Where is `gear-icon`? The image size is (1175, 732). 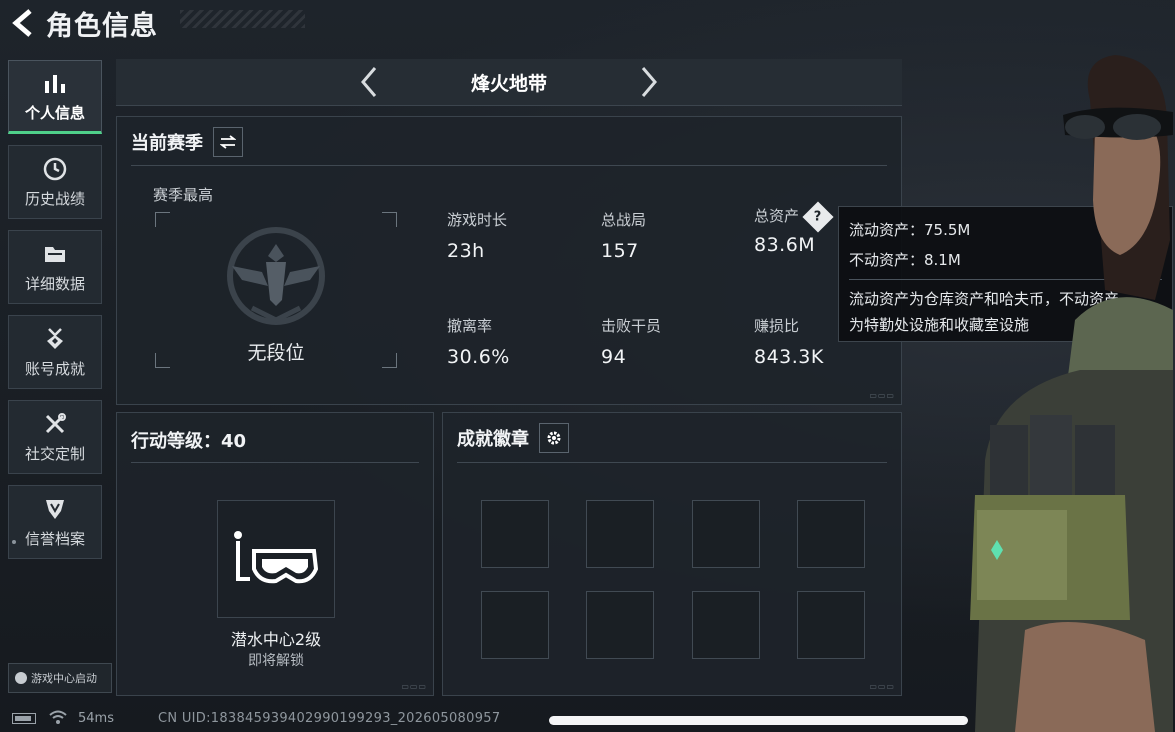
gear-icon is located at coordinates (554, 438).